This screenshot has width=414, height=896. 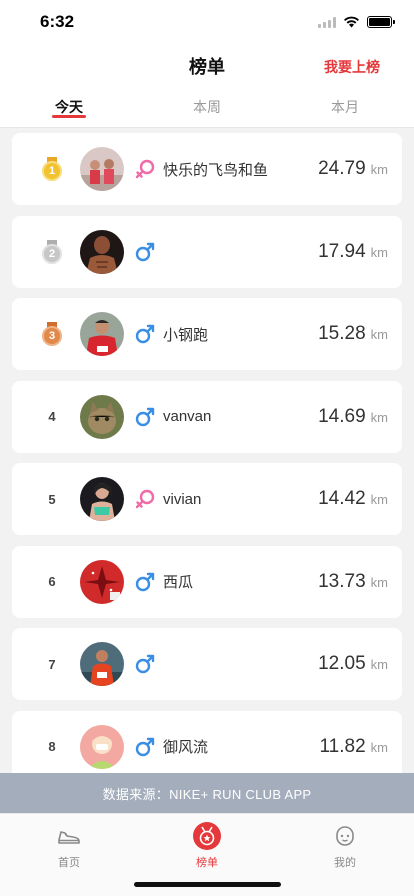 I want to click on gold-medal-icon: 1, so click(x=52, y=169).